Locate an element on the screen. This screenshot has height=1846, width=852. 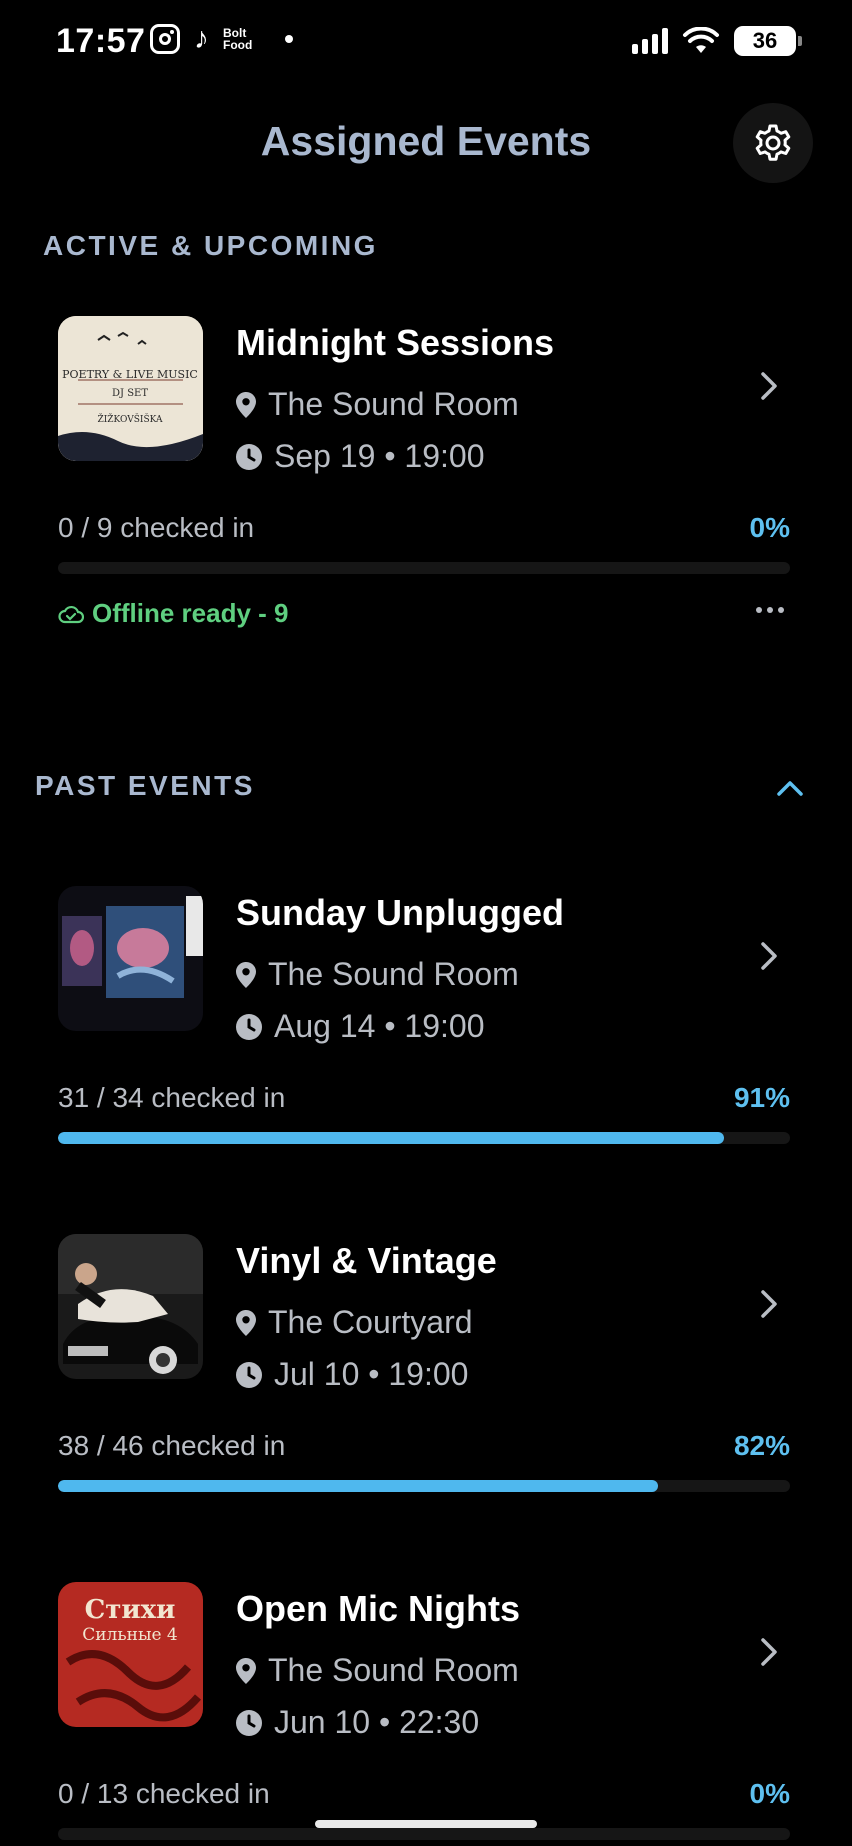
event-title: Midnight Sessions is located at coordinates (395, 342).